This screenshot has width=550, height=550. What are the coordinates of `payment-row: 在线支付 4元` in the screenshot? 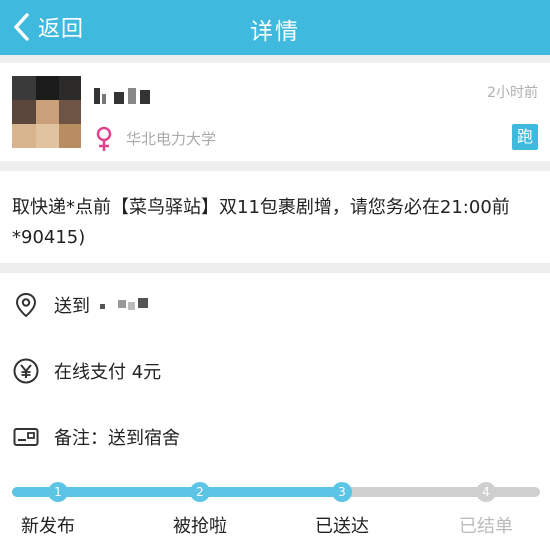 It's located at (86, 371).